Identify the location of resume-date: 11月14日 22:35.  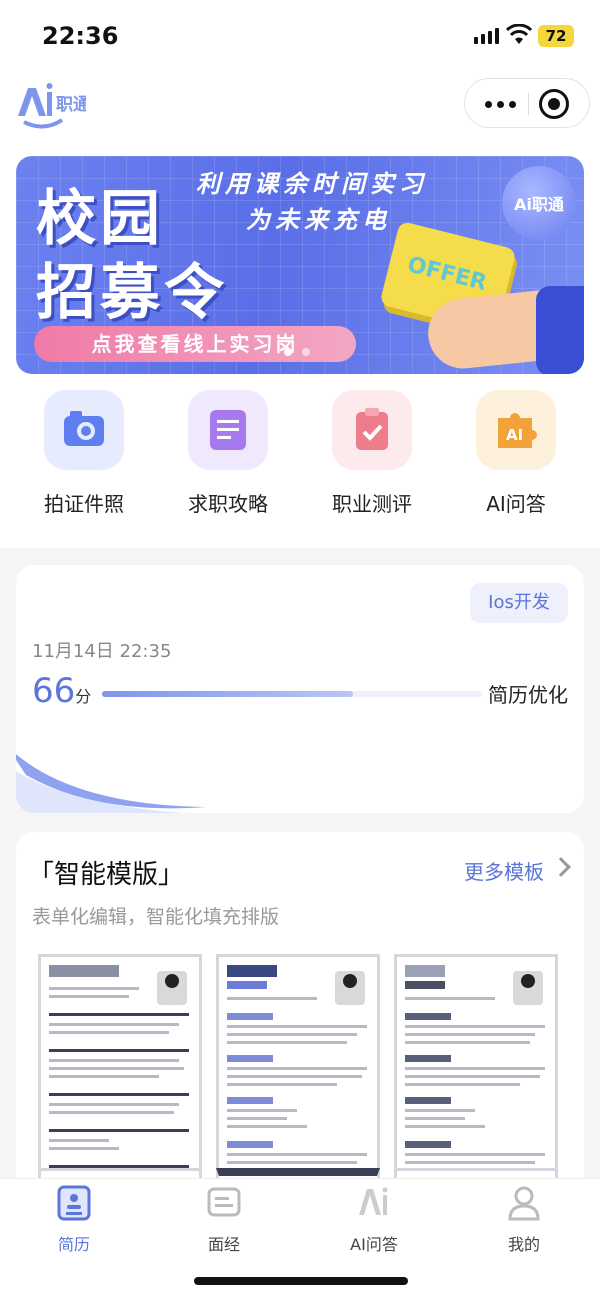
(102, 651).